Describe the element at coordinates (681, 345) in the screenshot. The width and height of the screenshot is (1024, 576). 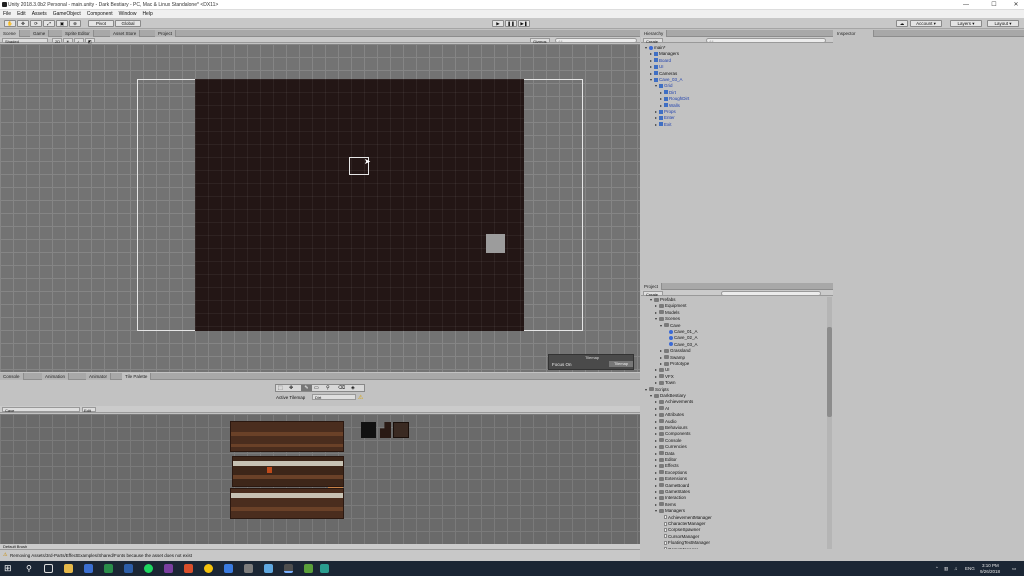
I see `project-item: Cave_03_A` at that location.